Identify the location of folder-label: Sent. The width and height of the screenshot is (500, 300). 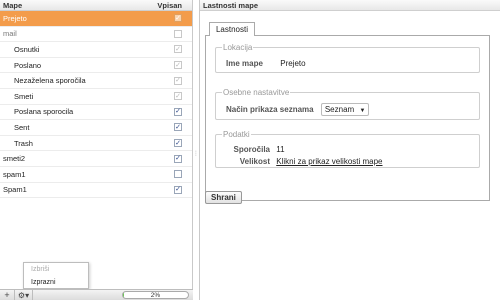
(22, 127).